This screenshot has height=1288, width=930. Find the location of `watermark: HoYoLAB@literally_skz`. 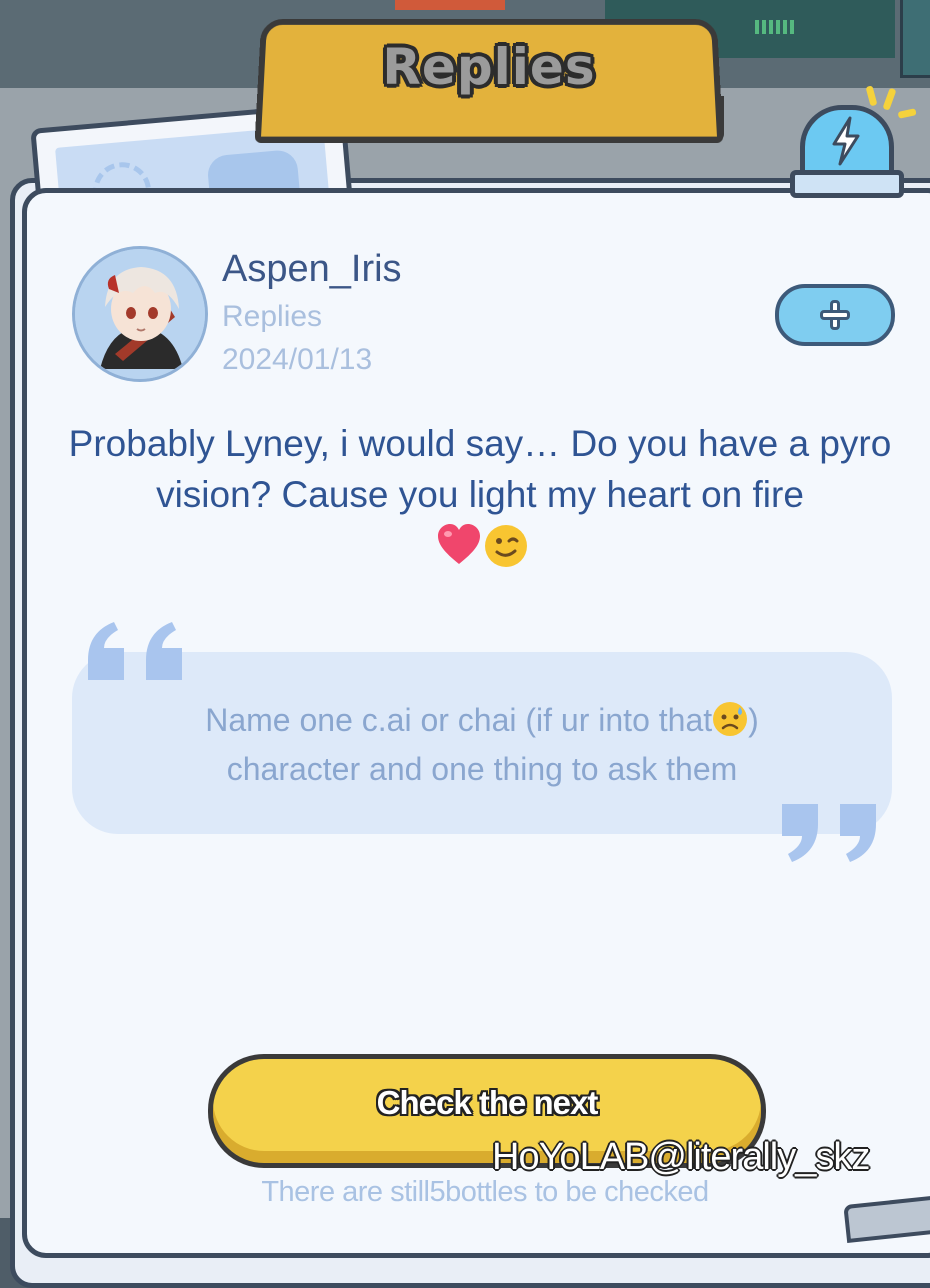

watermark: HoYoLAB@literally_skz is located at coordinates (681, 1157).